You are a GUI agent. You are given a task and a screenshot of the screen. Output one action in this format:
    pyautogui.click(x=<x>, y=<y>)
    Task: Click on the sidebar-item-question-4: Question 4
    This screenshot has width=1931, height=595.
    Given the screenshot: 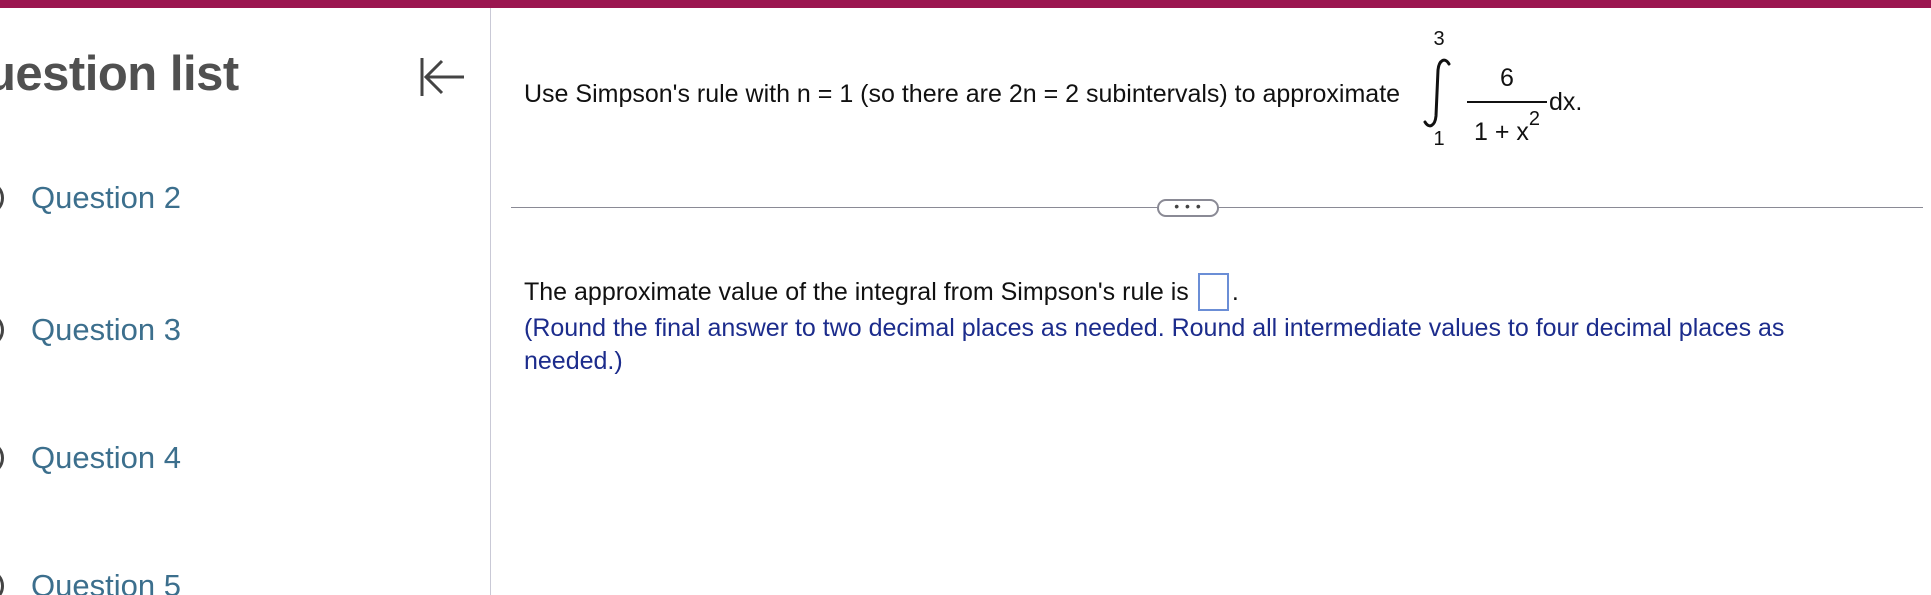 What is the action you would take?
    pyautogui.click(x=90, y=458)
    